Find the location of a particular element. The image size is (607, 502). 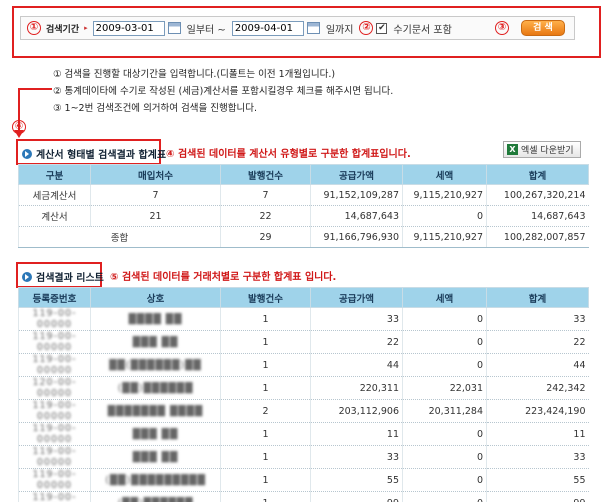

cell: 242,342 is located at coordinates (537, 388).